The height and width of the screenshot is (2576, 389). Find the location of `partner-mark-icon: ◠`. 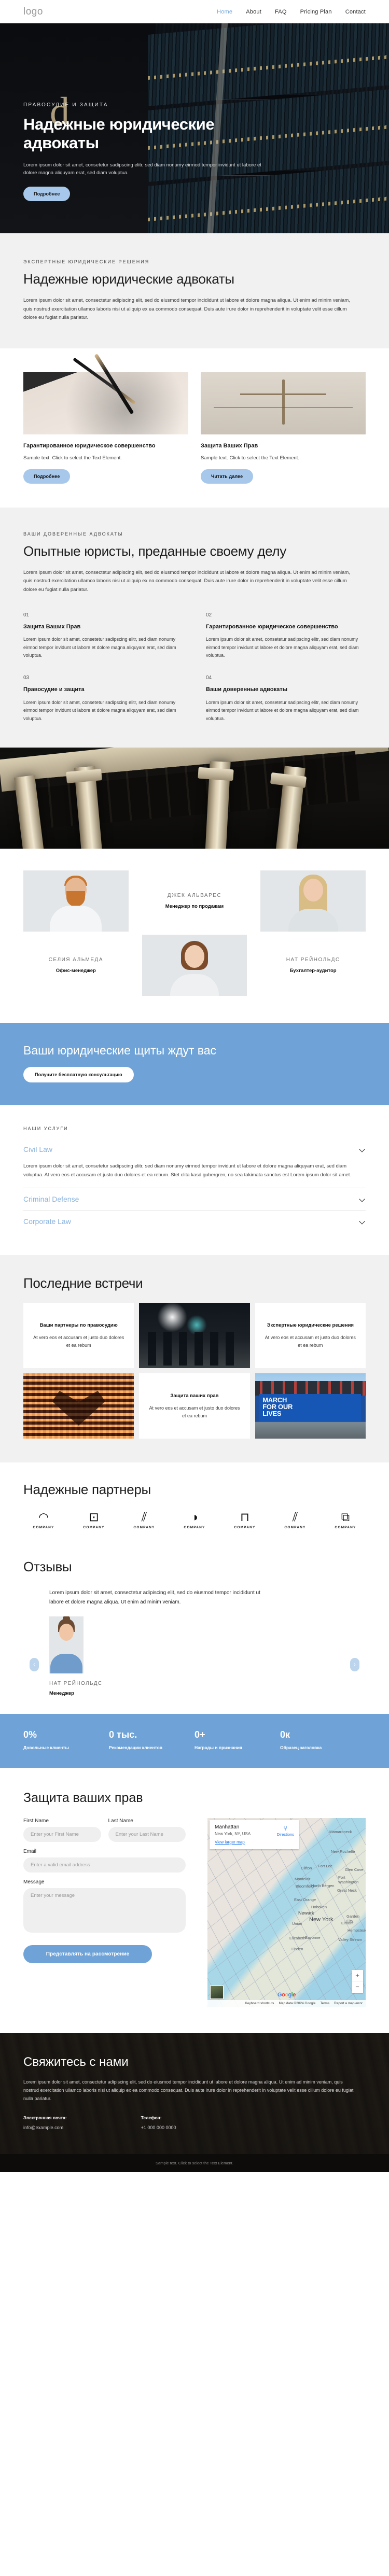

partner-mark-icon: ◠ is located at coordinates (43, 1517).